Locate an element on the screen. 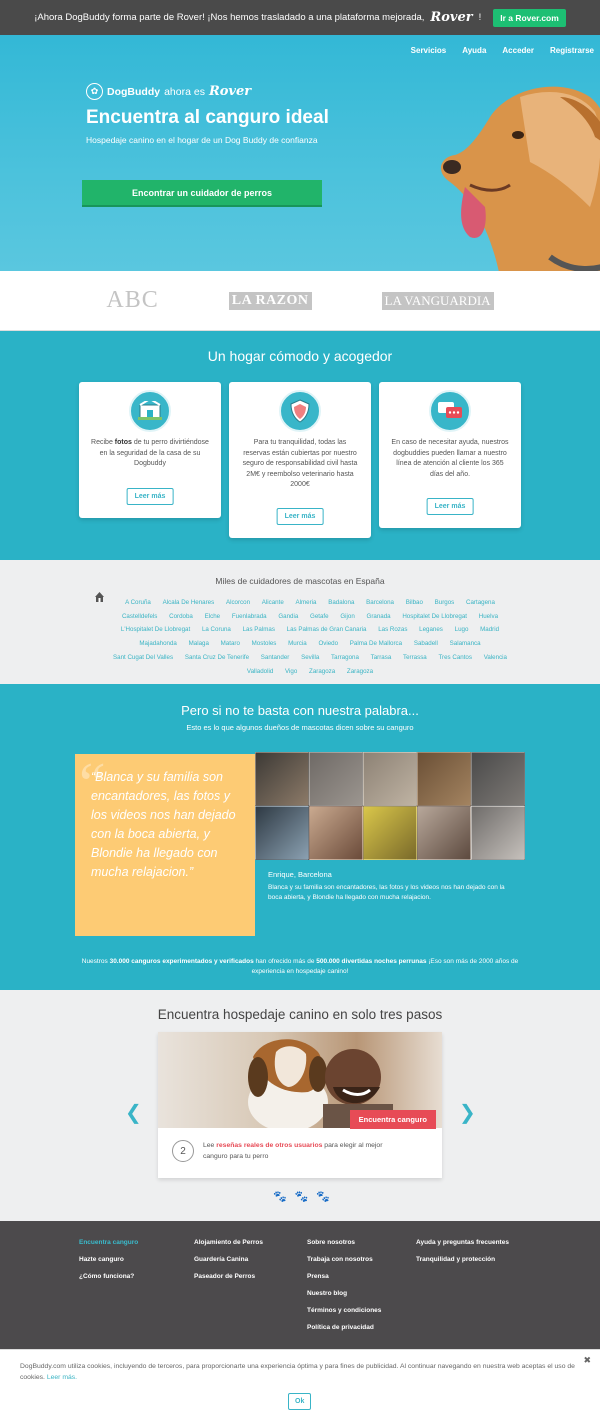  footer-link-terms: Términos y condiciones is located at coordinates (344, 1315).